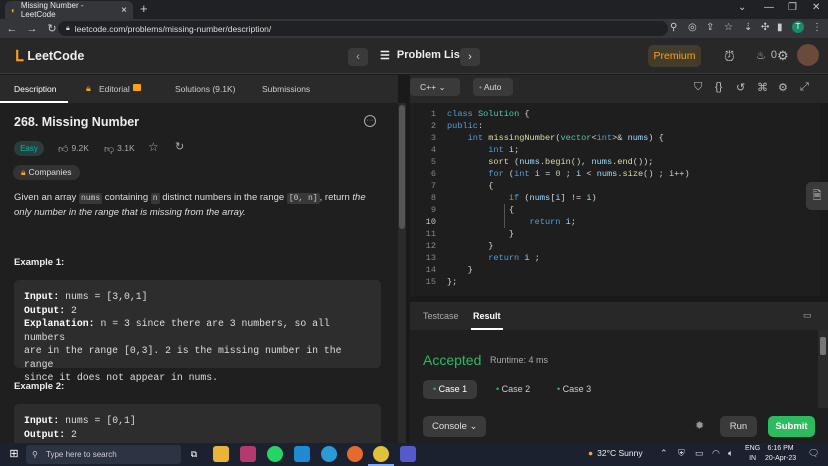  What do you see at coordinates (248, 454) in the screenshot?
I see `app-icon` at bounding box center [248, 454].